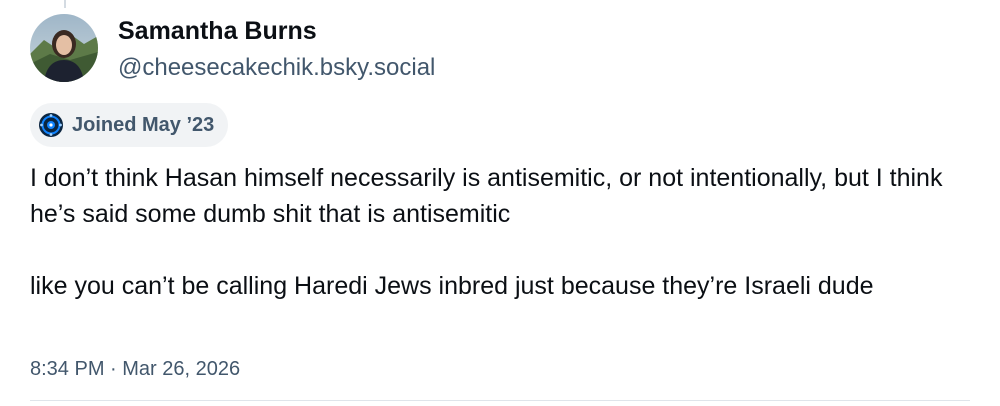 This screenshot has width=1000, height=406. I want to click on author-name: Samantha Burns, so click(217, 31).